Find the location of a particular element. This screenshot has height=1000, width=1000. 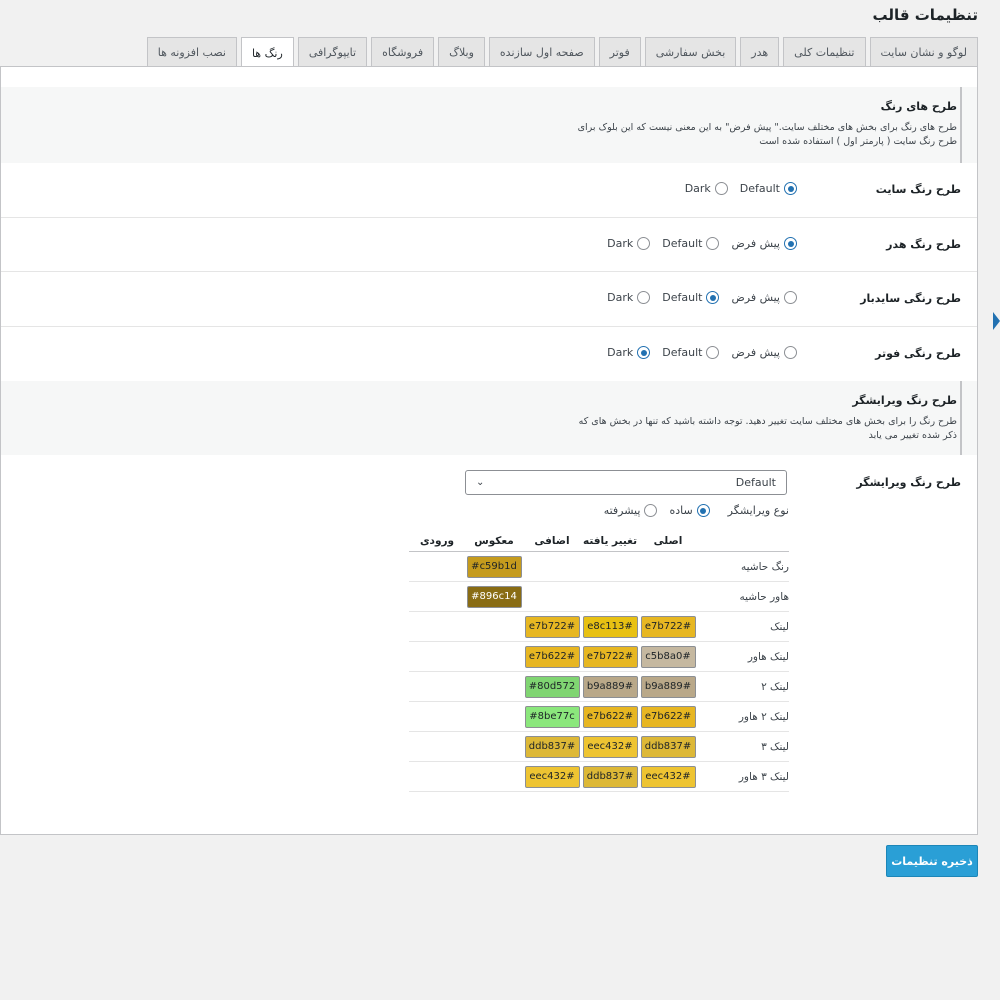

chevron-down-icon: ⌄ is located at coordinates (480, 482).